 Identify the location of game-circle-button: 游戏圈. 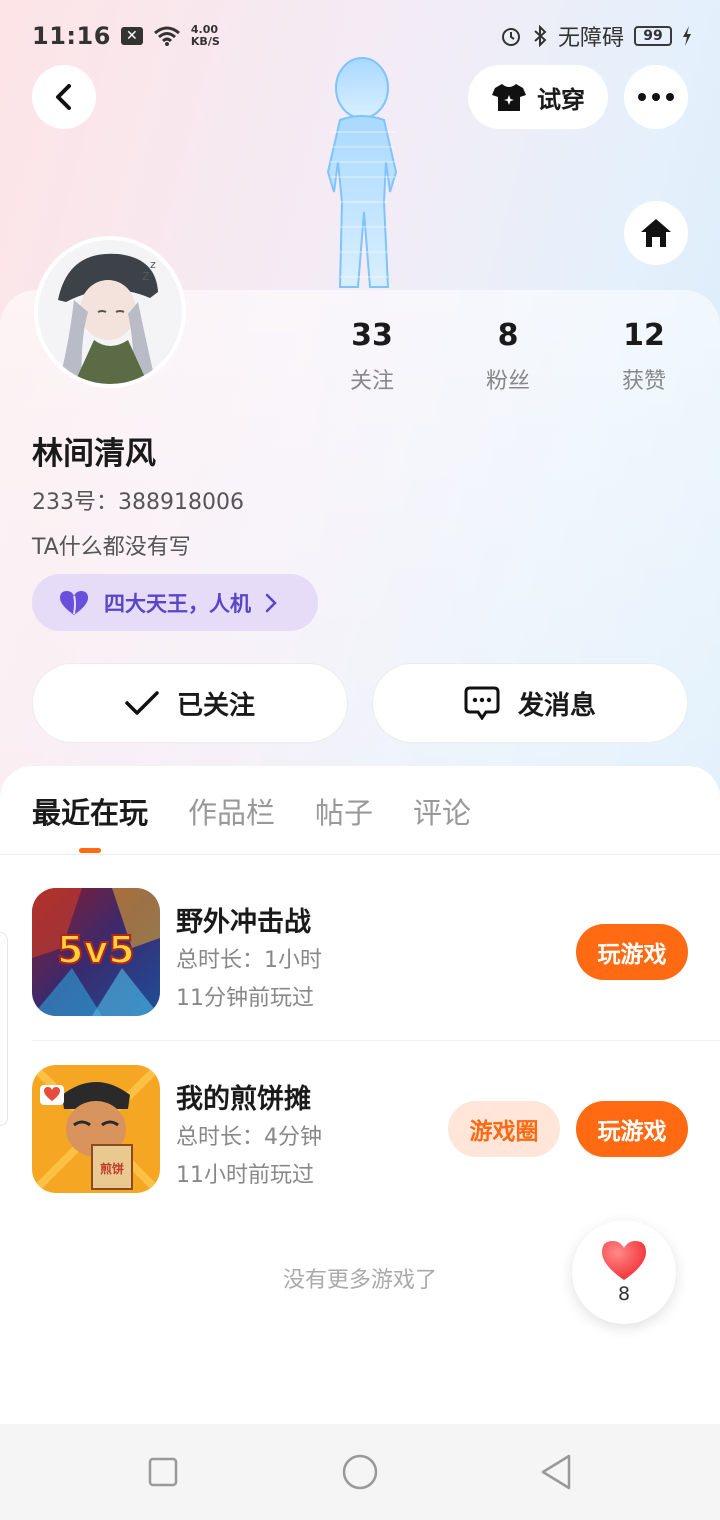
(504, 1129).